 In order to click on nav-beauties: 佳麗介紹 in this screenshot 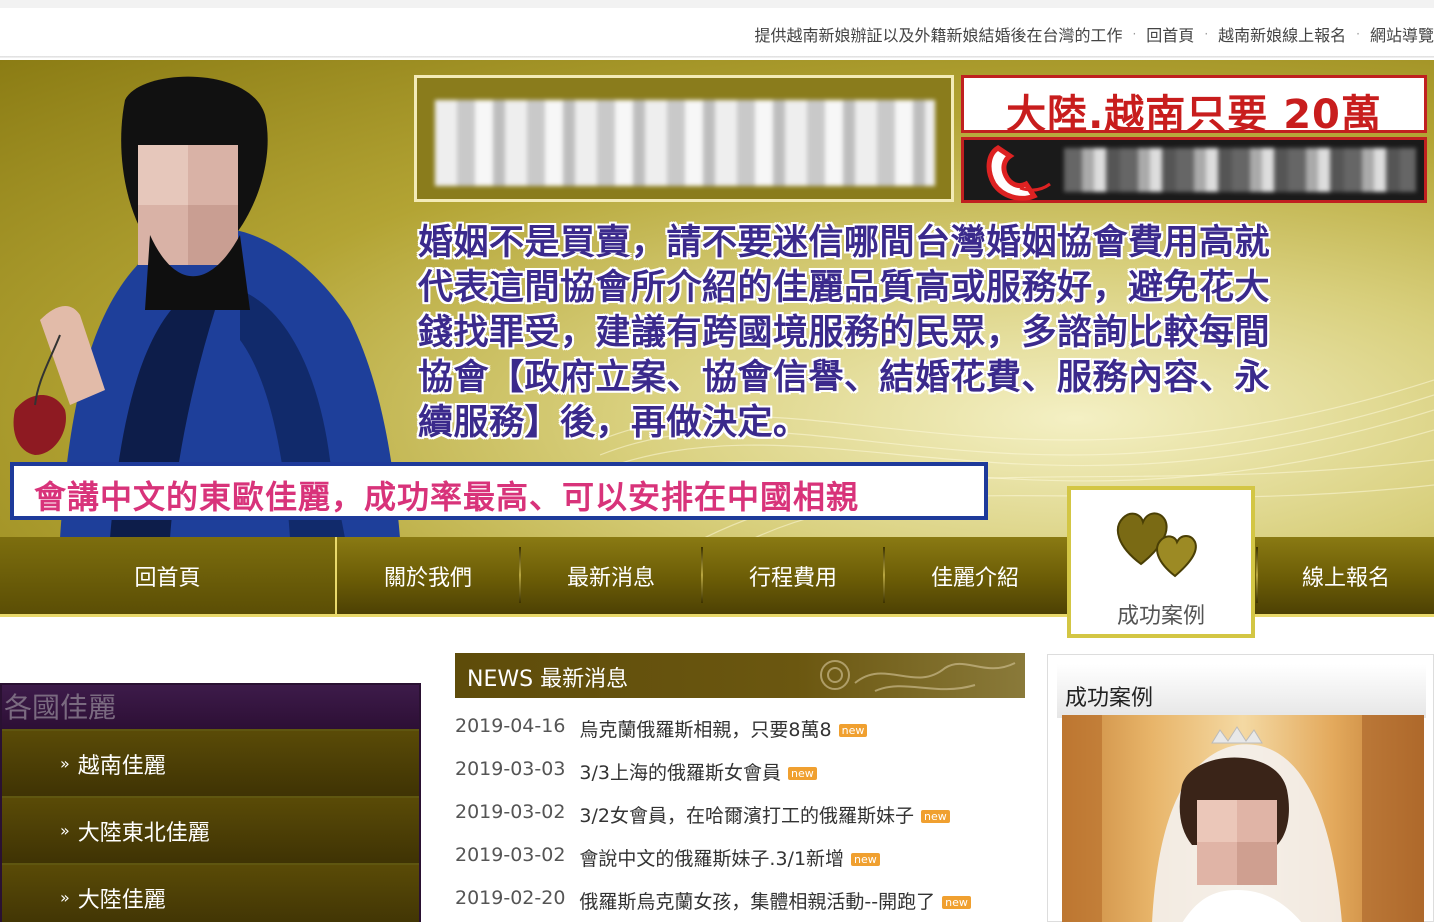, I will do `click(975, 575)`.